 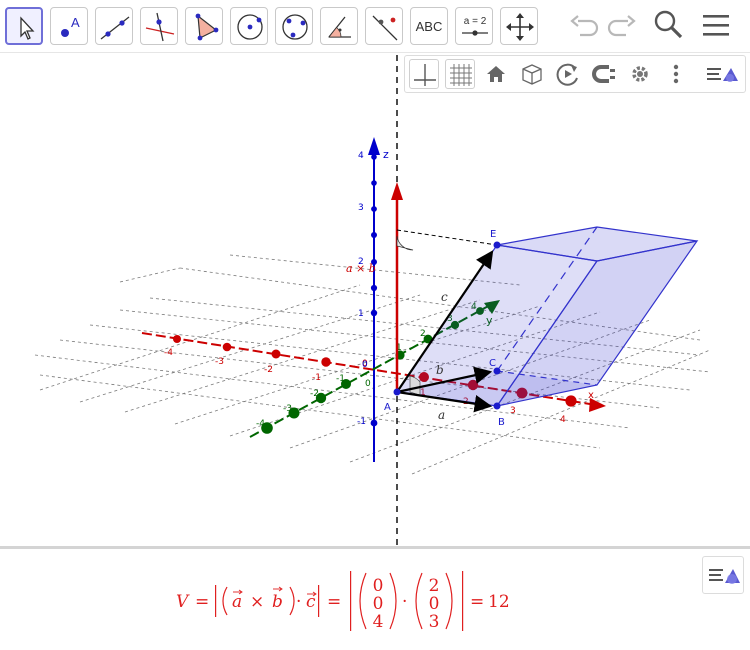 I want to click on perpendicular-line-tool-button, so click(x=159, y=26).